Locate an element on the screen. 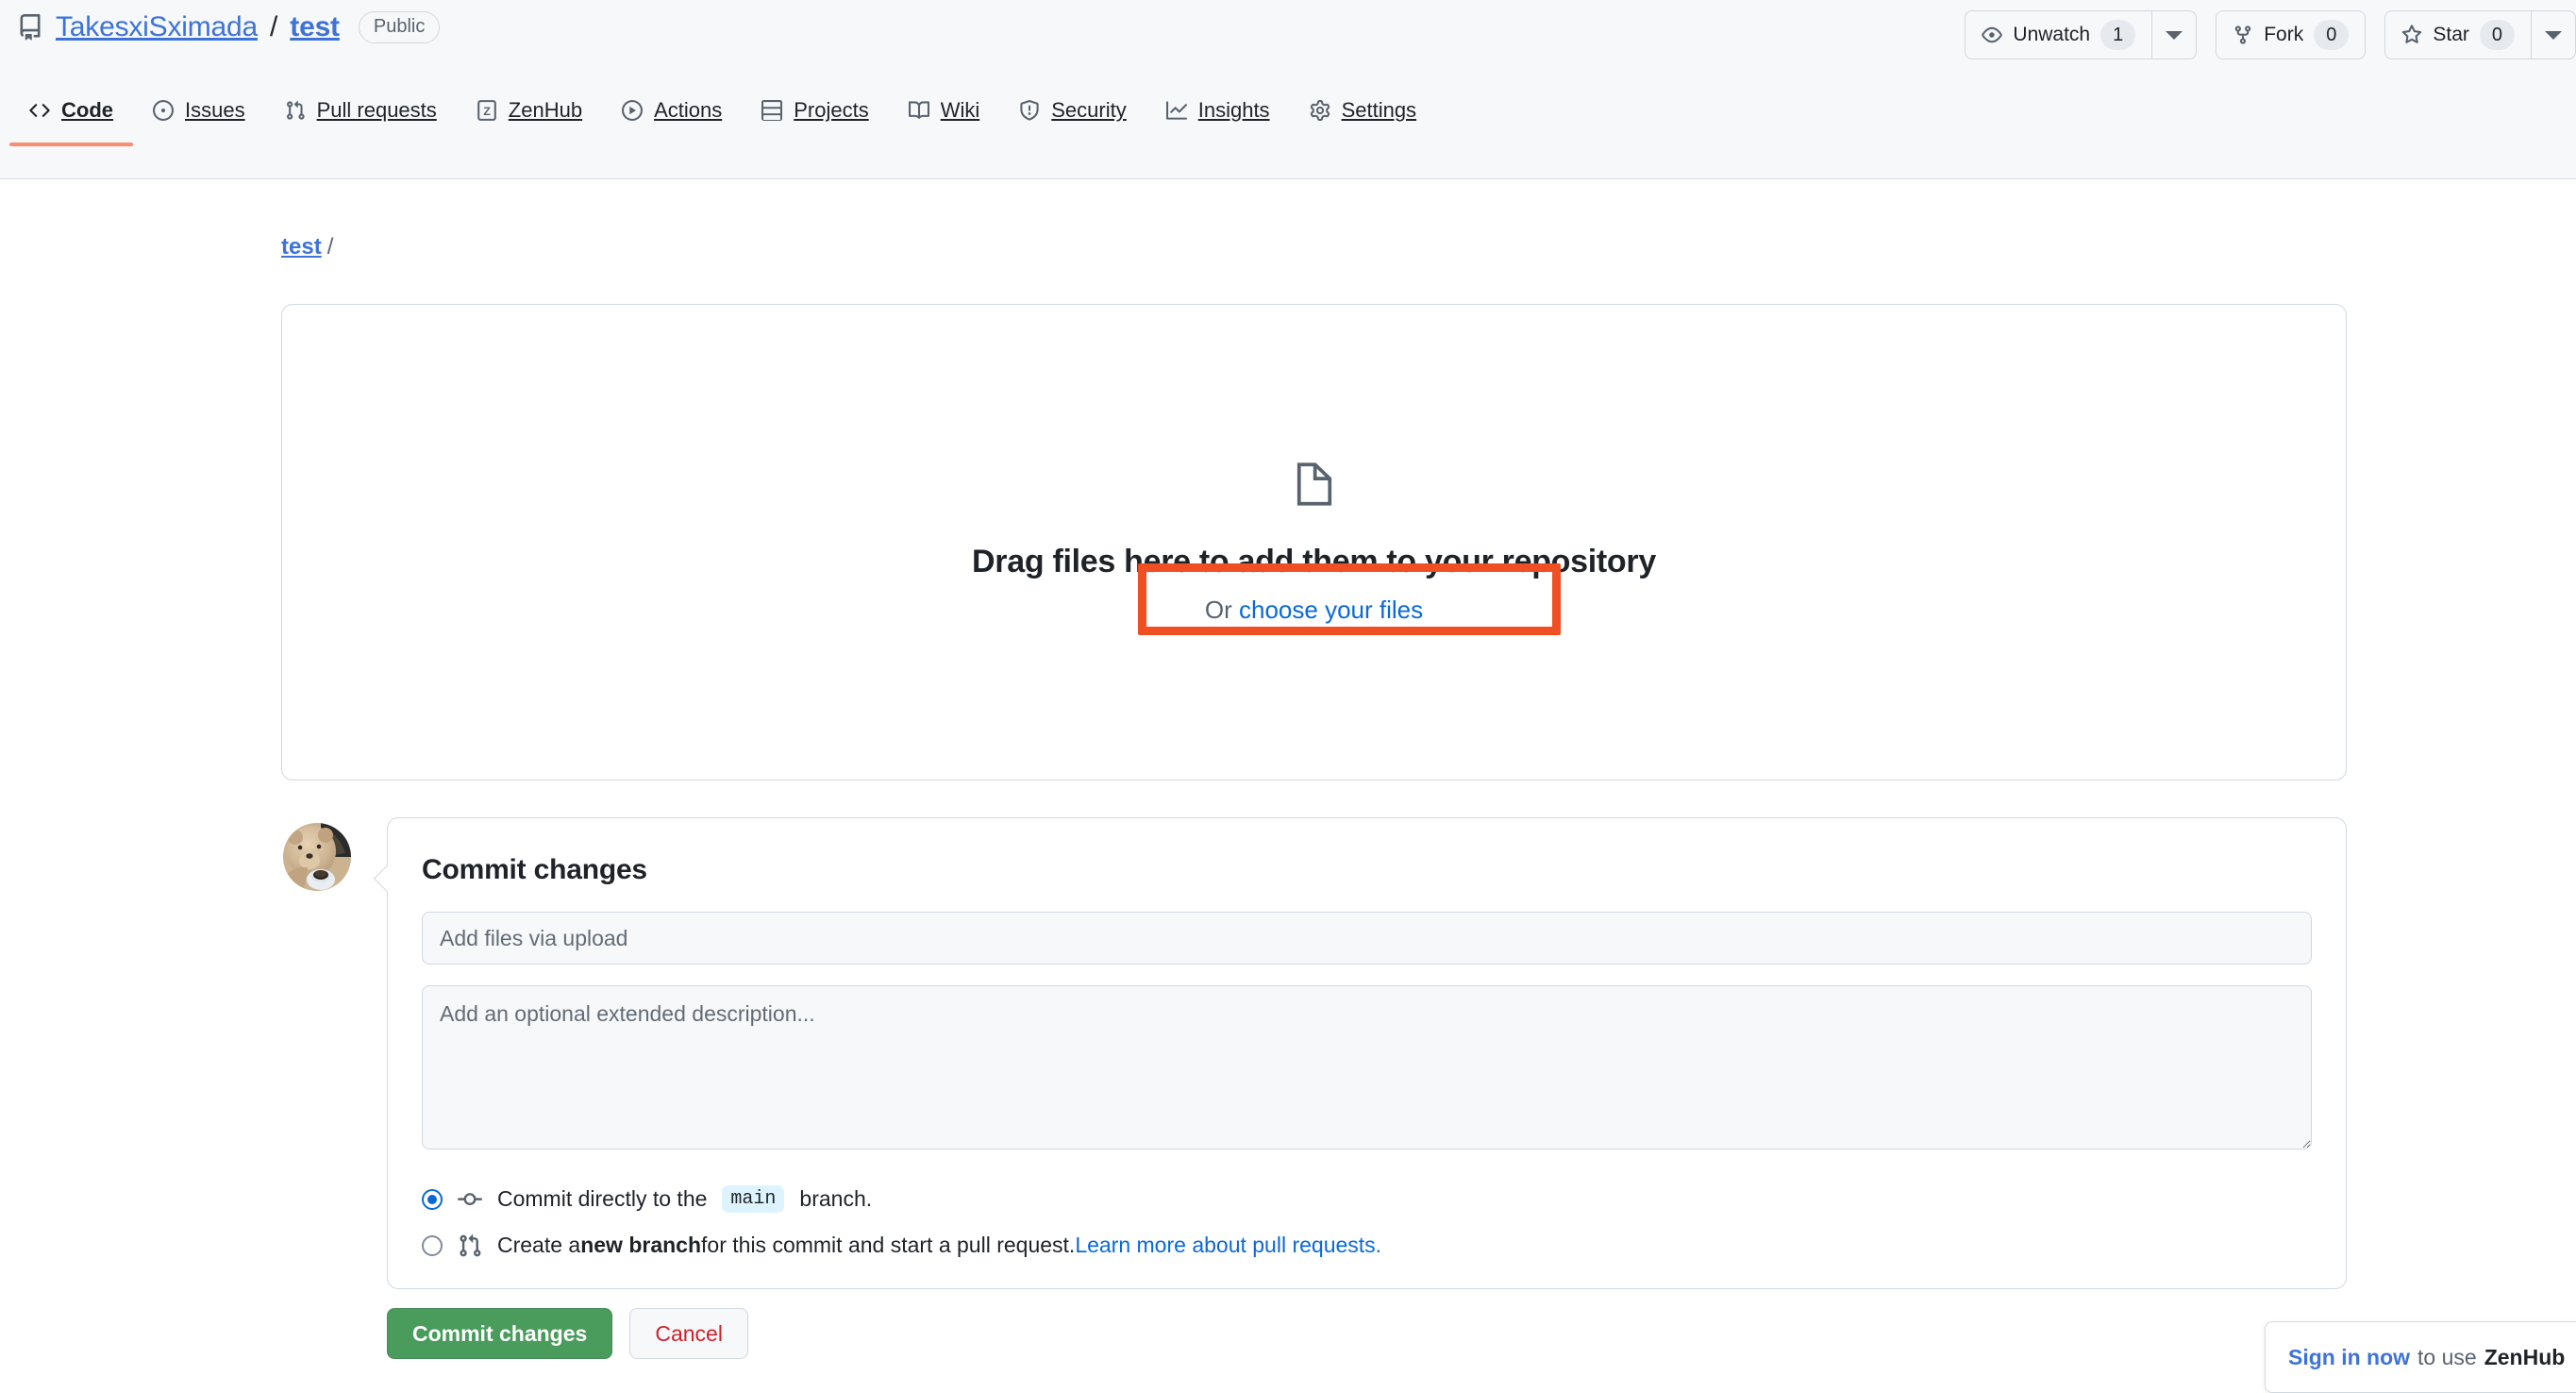 The image size is (2576, 1393). tab-actions: Actions is located at coordinates (672, 120).